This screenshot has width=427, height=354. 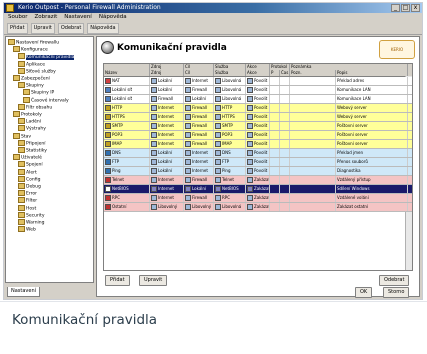 What do you see at coordinates (30, 49) in the screenshot?
I see `tree-item: Konfigurace` at bounding box center [30, 49].